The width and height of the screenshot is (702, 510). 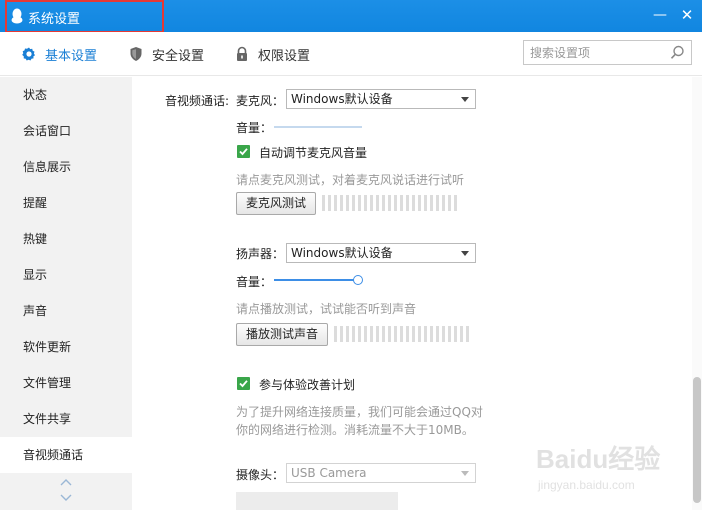 I want to click on camera-device-value: USB Camera, so click(x=329, y=473).